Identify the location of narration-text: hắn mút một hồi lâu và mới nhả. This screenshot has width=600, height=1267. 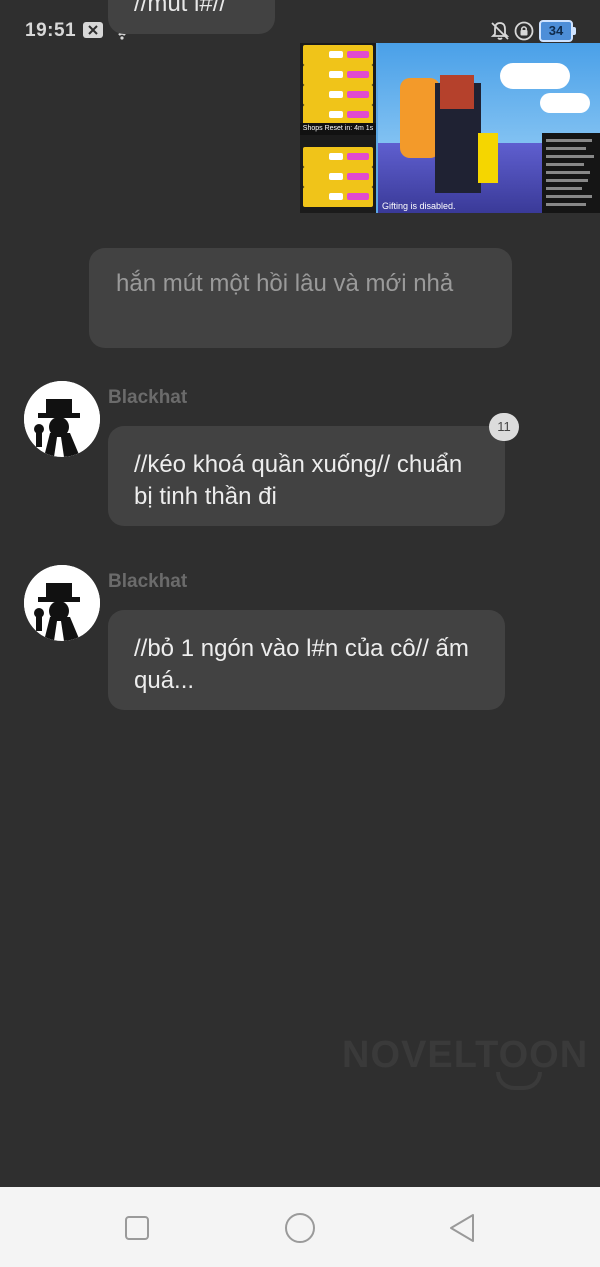
(285, 283).